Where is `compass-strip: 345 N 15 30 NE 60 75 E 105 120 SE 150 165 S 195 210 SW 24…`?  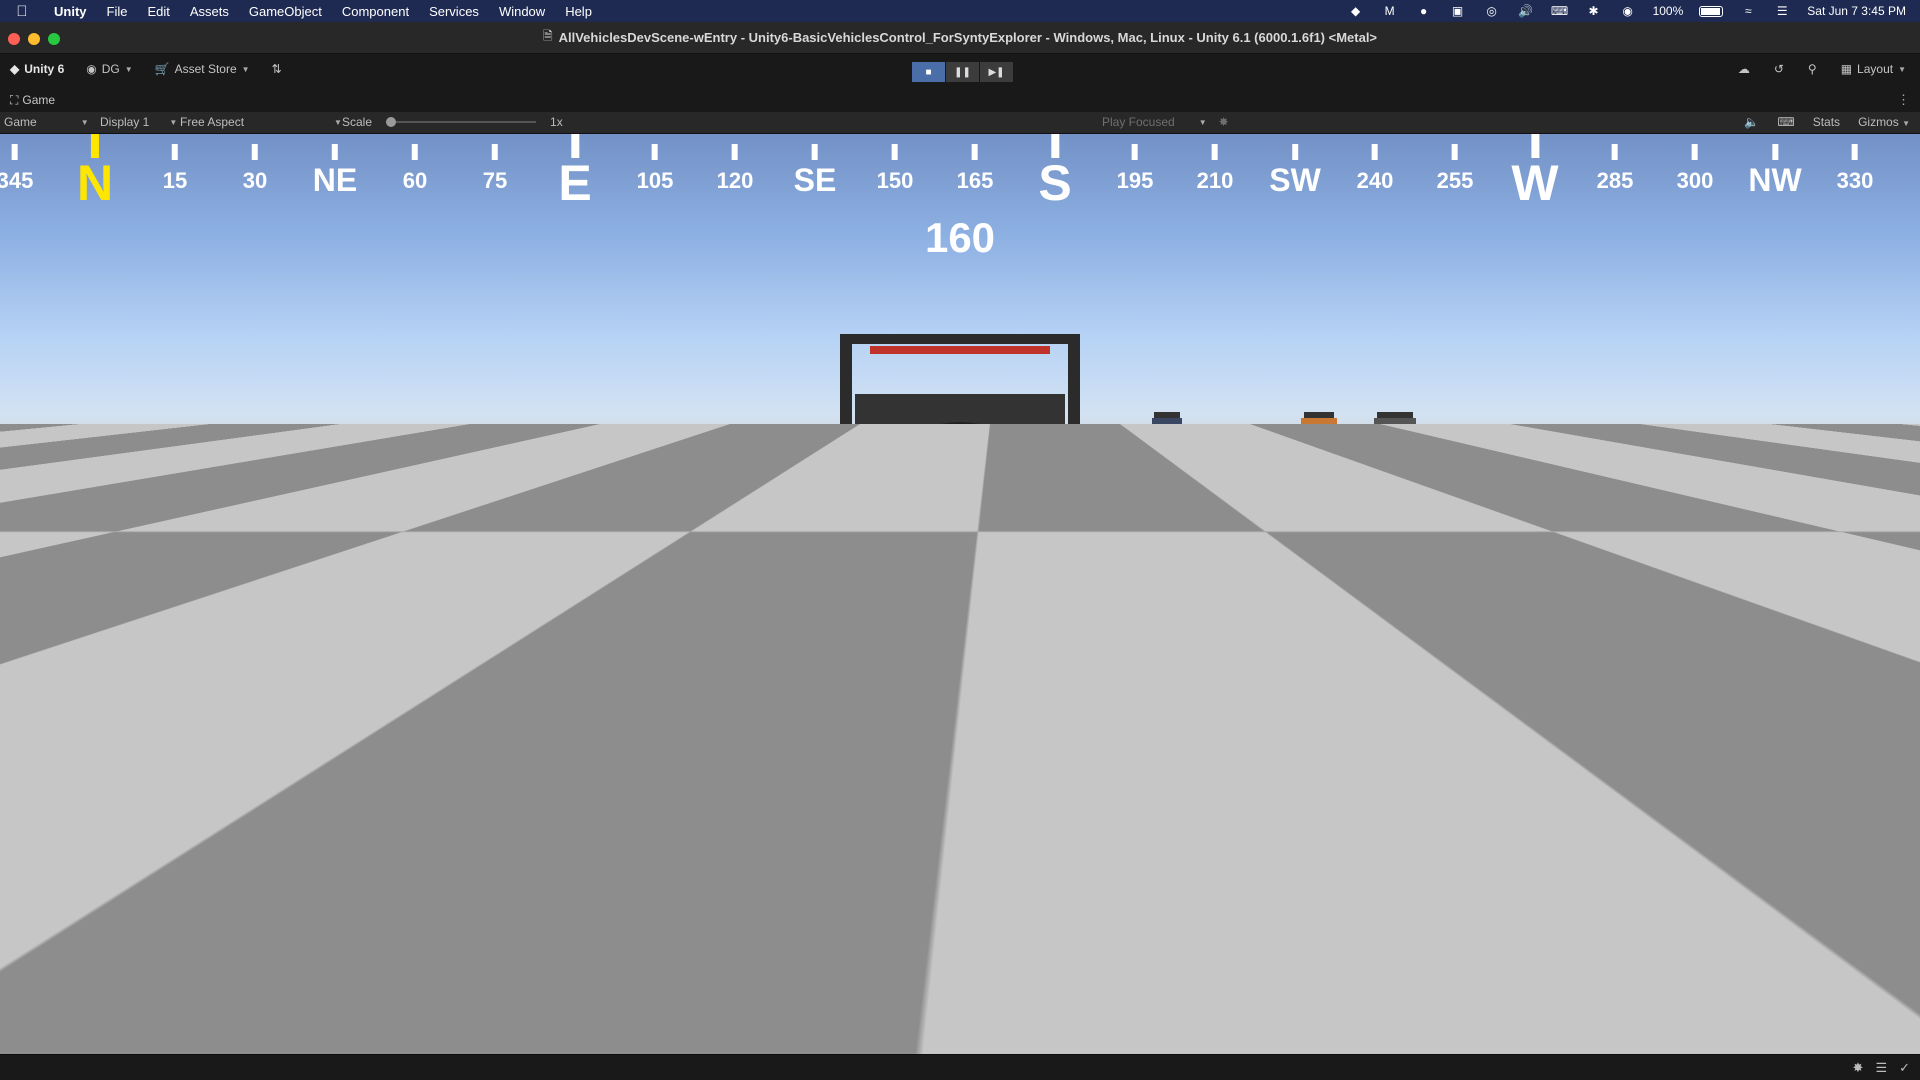 compass-strip: 345 N 15 30 NE 60 75 E 105 120 SE 150 165 S 195 210 SW 24… is located at coordinates (960, 172).